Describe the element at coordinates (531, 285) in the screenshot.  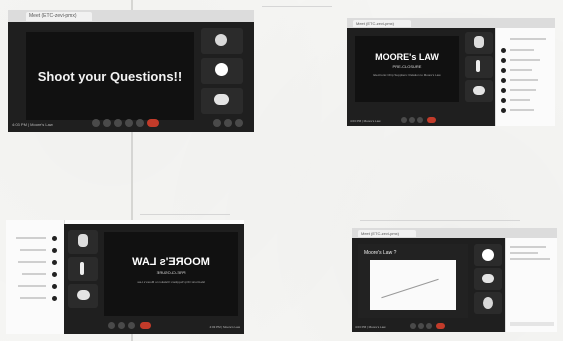
I see `chat-panel` at that location.